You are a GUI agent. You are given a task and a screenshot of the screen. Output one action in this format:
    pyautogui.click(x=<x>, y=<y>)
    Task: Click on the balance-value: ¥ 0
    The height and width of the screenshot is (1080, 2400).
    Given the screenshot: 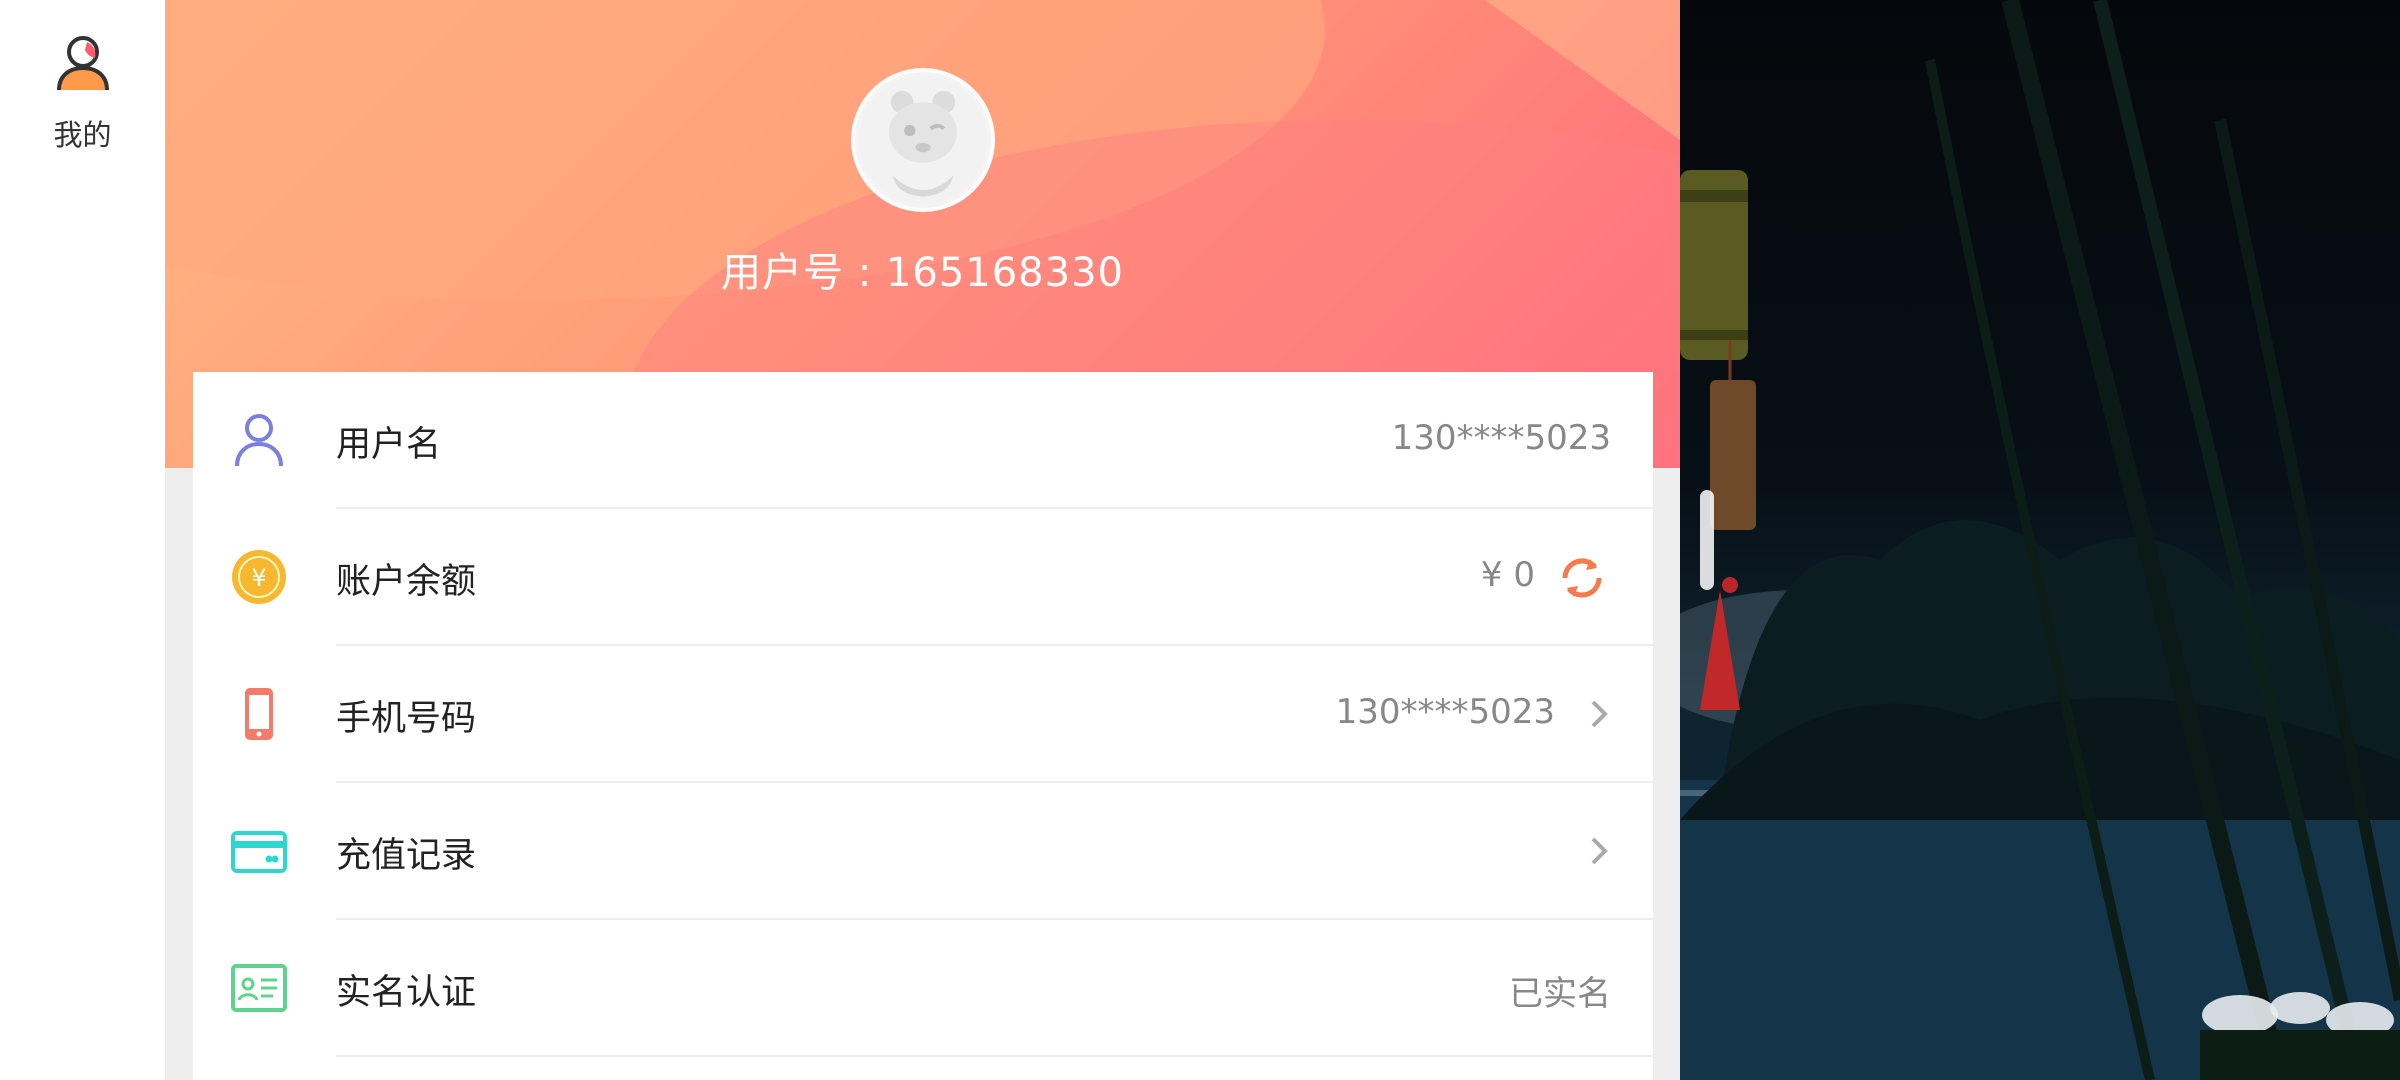 What is the action you would take?
    pyautogui.click(x=1507, y=575)
    